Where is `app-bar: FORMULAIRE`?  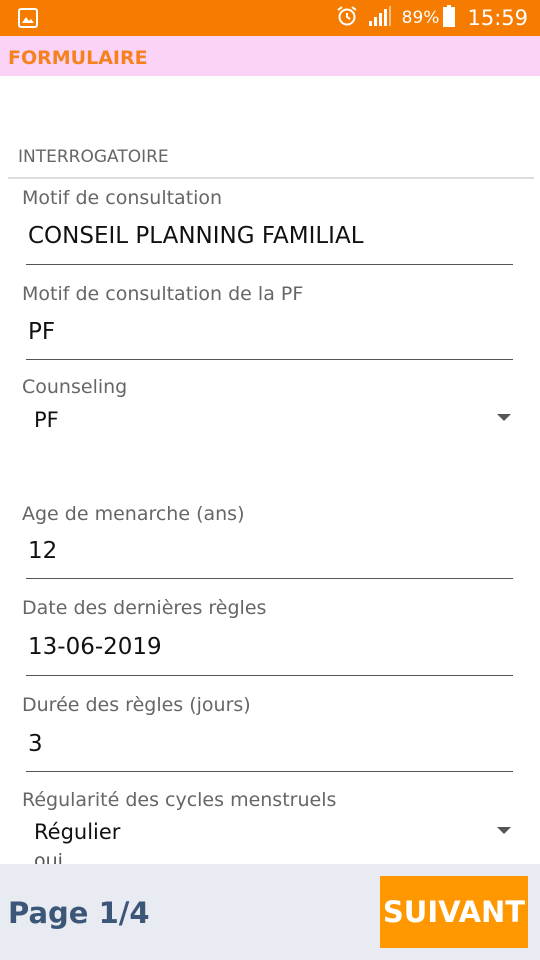 app-bar: FORMULAIRE is located at coordinates (270, 56).